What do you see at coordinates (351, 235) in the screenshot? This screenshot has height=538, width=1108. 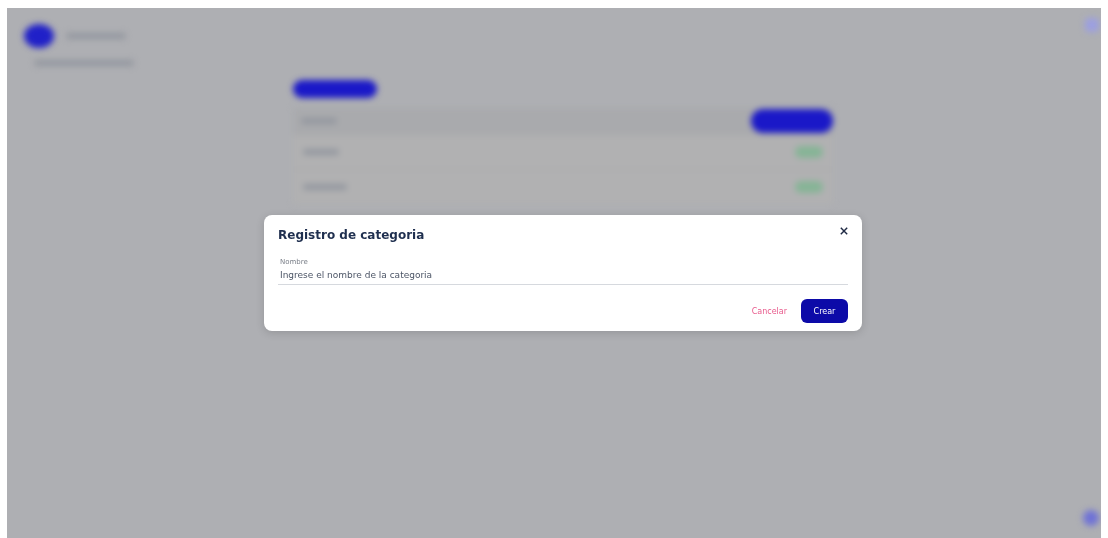 I see `dialog-title: Registro de categoria` at bounding box center [351, 235].